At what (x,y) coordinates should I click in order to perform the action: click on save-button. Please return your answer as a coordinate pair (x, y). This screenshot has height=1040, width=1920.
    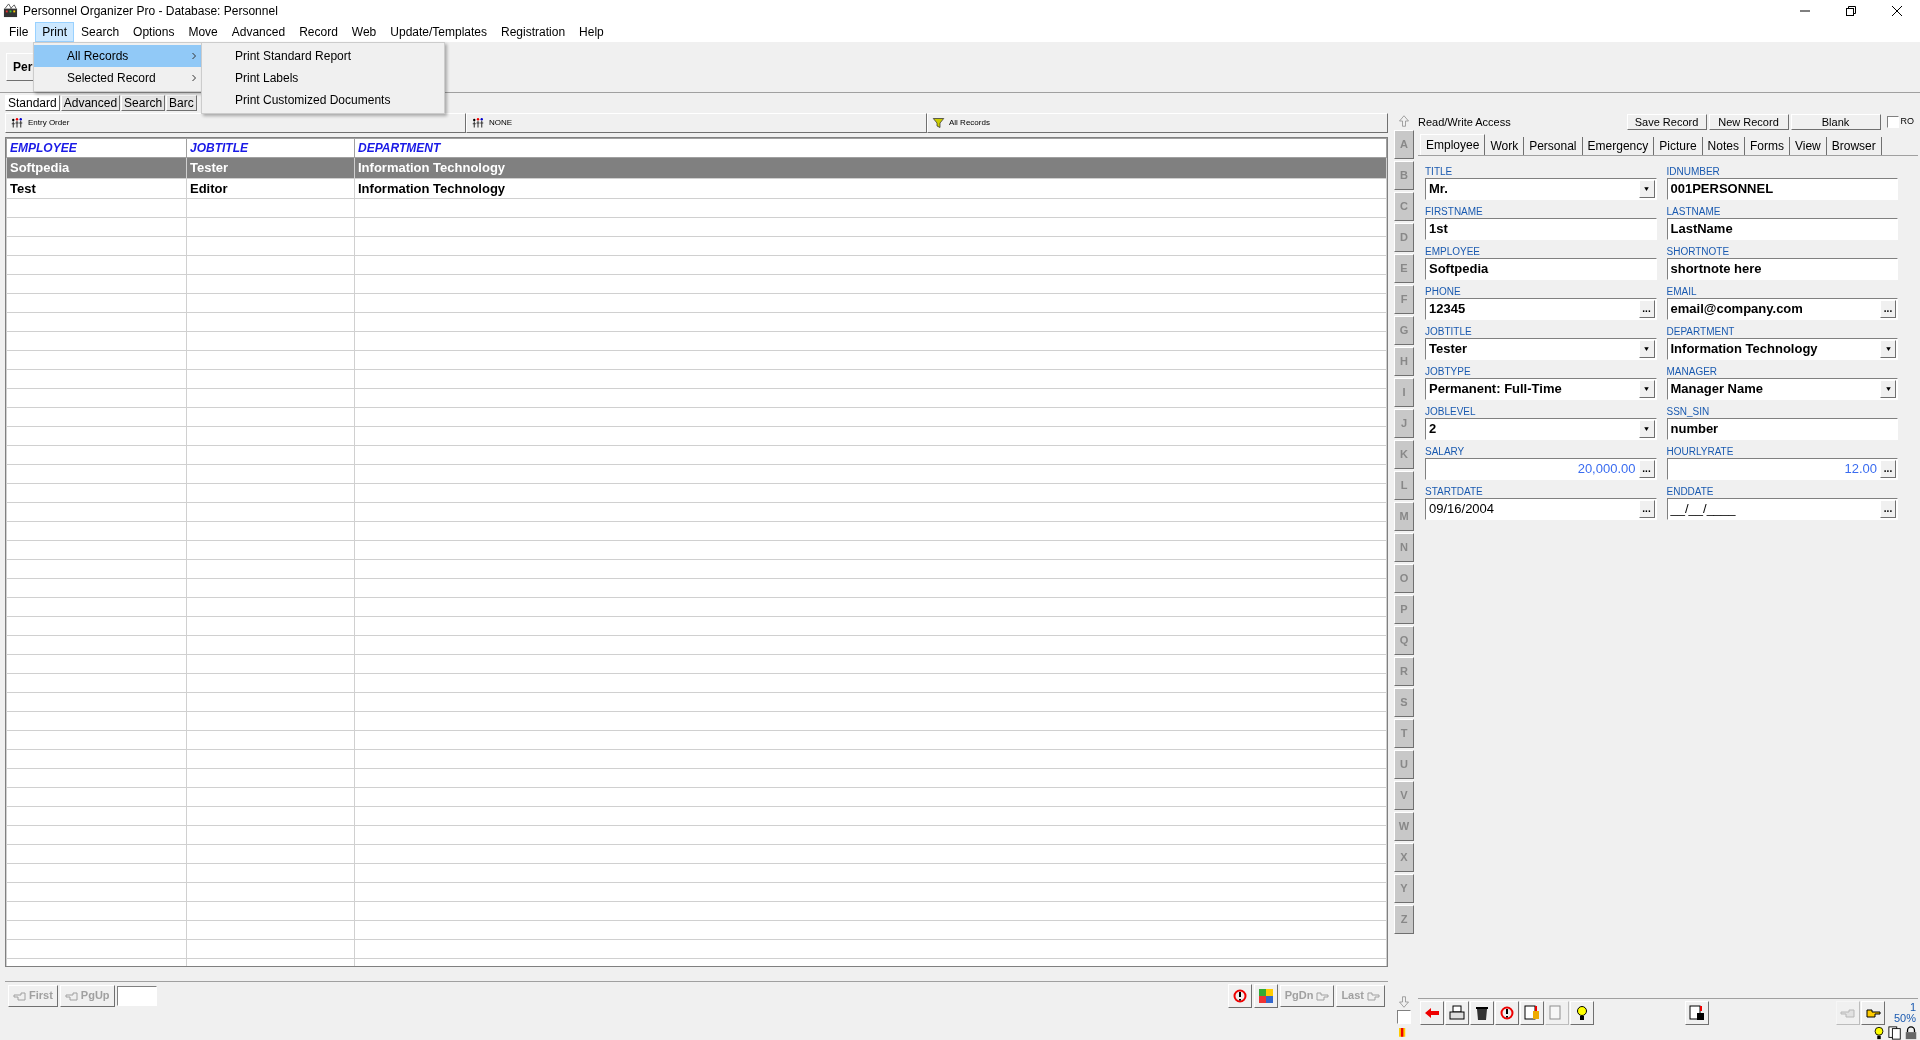
    Looking at the image, I should click on (1697, 1012).